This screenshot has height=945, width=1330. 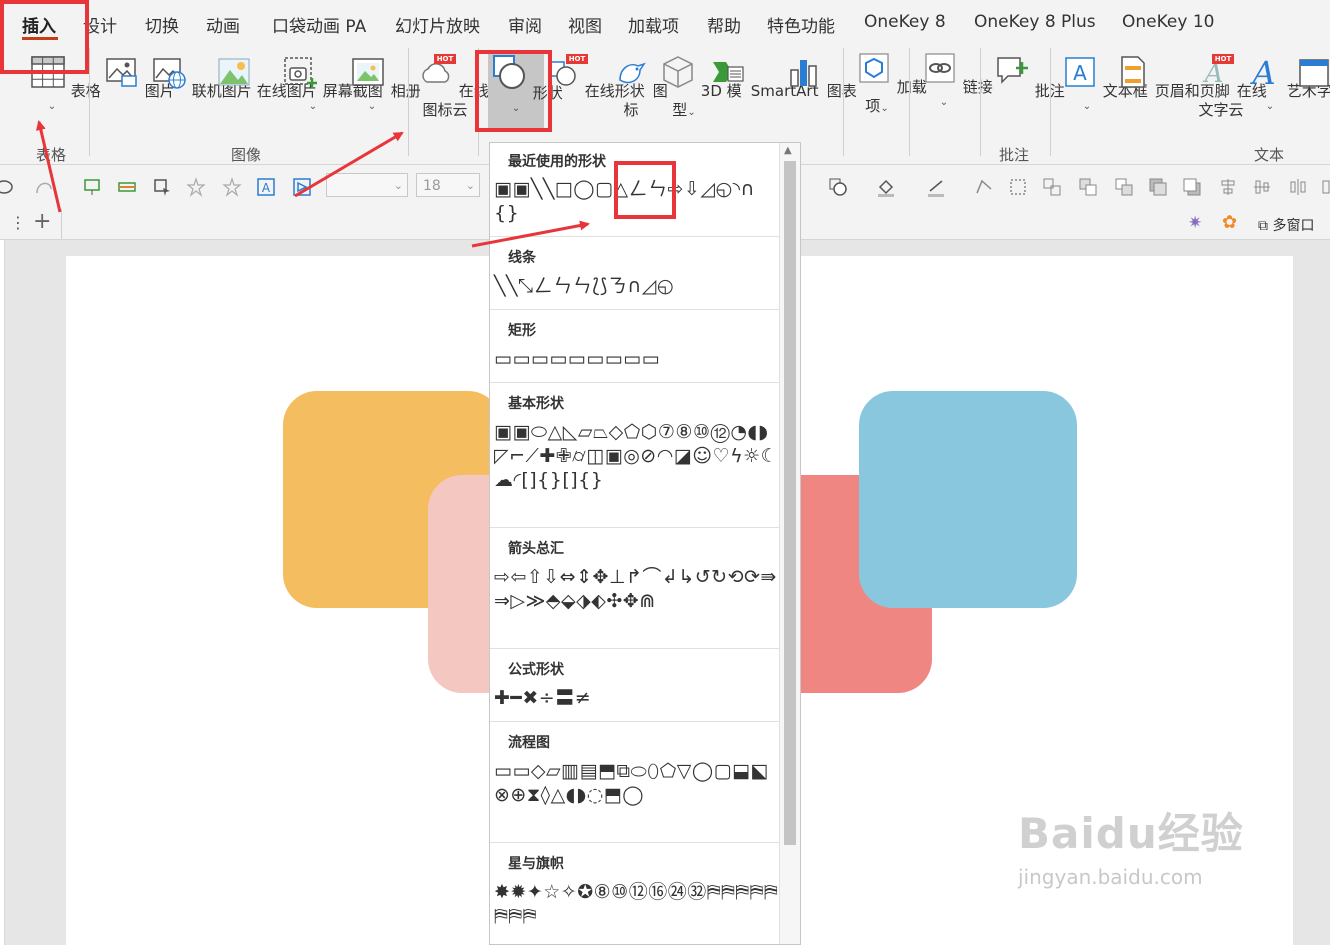 I want to click on baidu-watermark: Baidu经验 jingyan.baidu.com, so click(x=1148, y=865).